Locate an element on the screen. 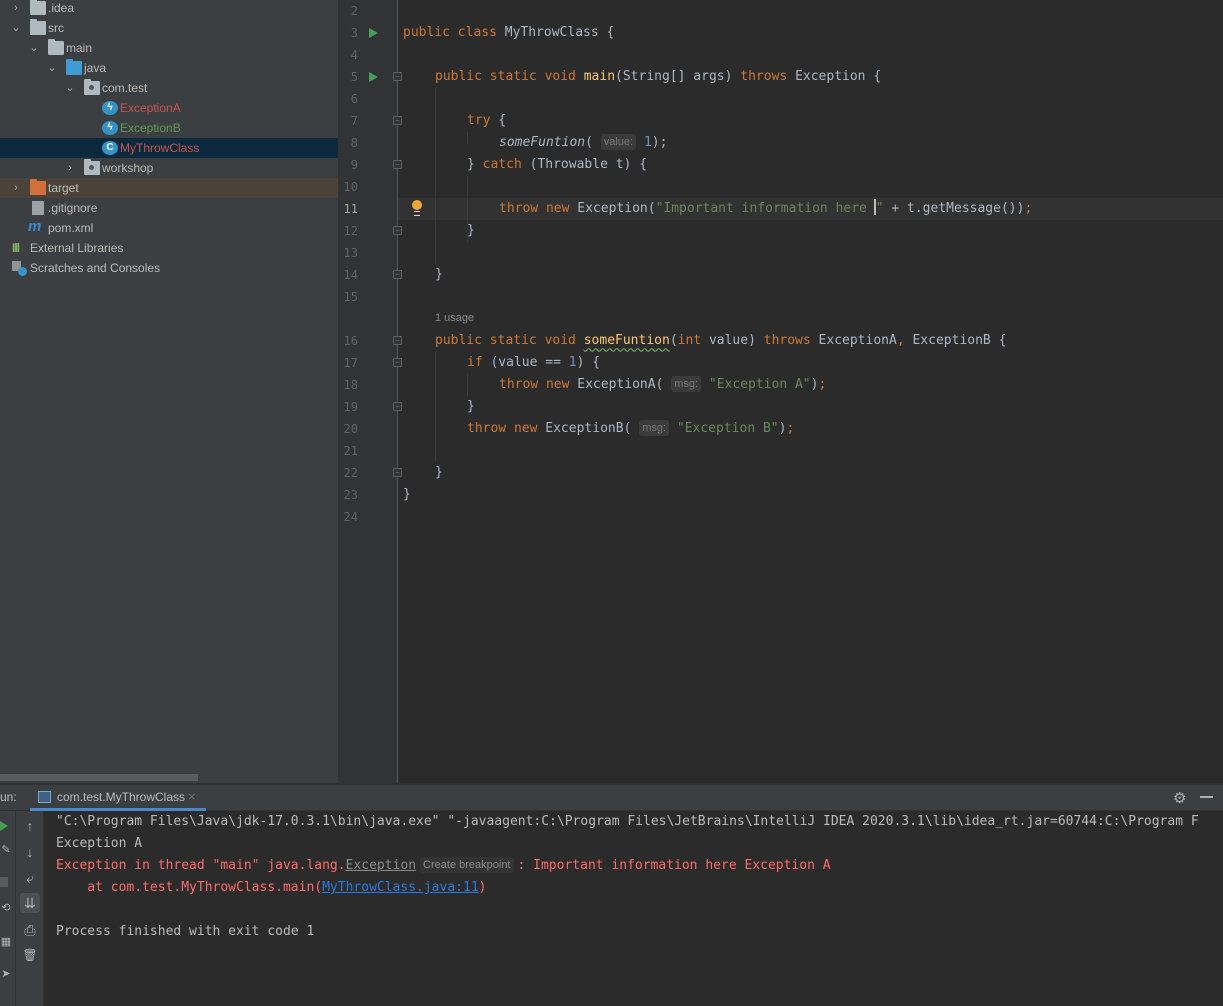 Image resolution: width=1223 pixels, height=1006 pixels. tree-item-exceptiona: ϟ ExceptionA is located at coordinates (169, 108).